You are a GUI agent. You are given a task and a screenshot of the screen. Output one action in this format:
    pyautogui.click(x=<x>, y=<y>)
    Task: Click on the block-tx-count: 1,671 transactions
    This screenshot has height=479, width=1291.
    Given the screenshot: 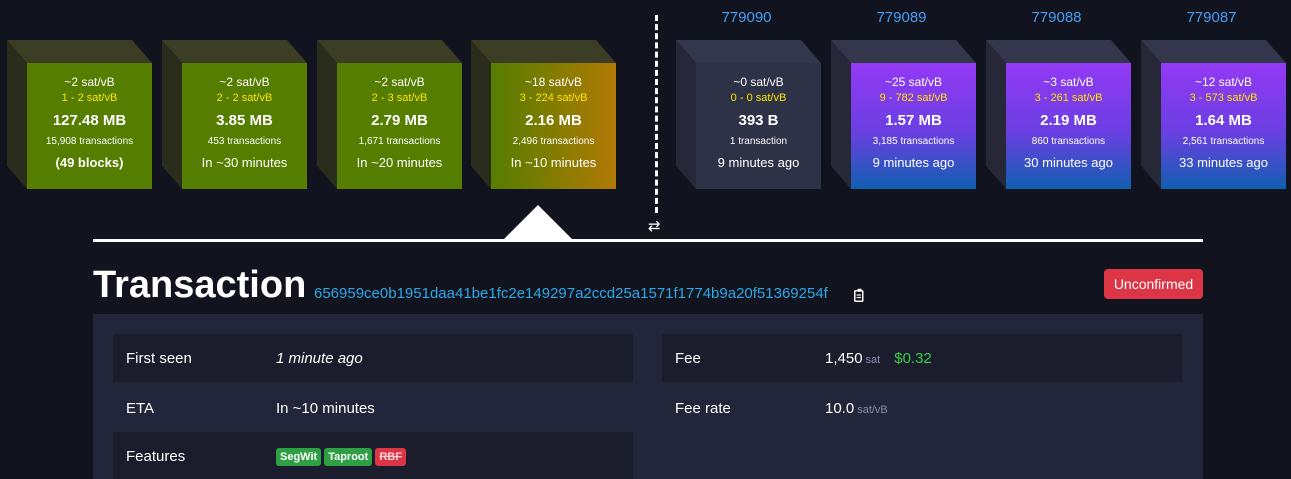 What is the action you would take?
    pyautogui.click(x=399, y=141)
    